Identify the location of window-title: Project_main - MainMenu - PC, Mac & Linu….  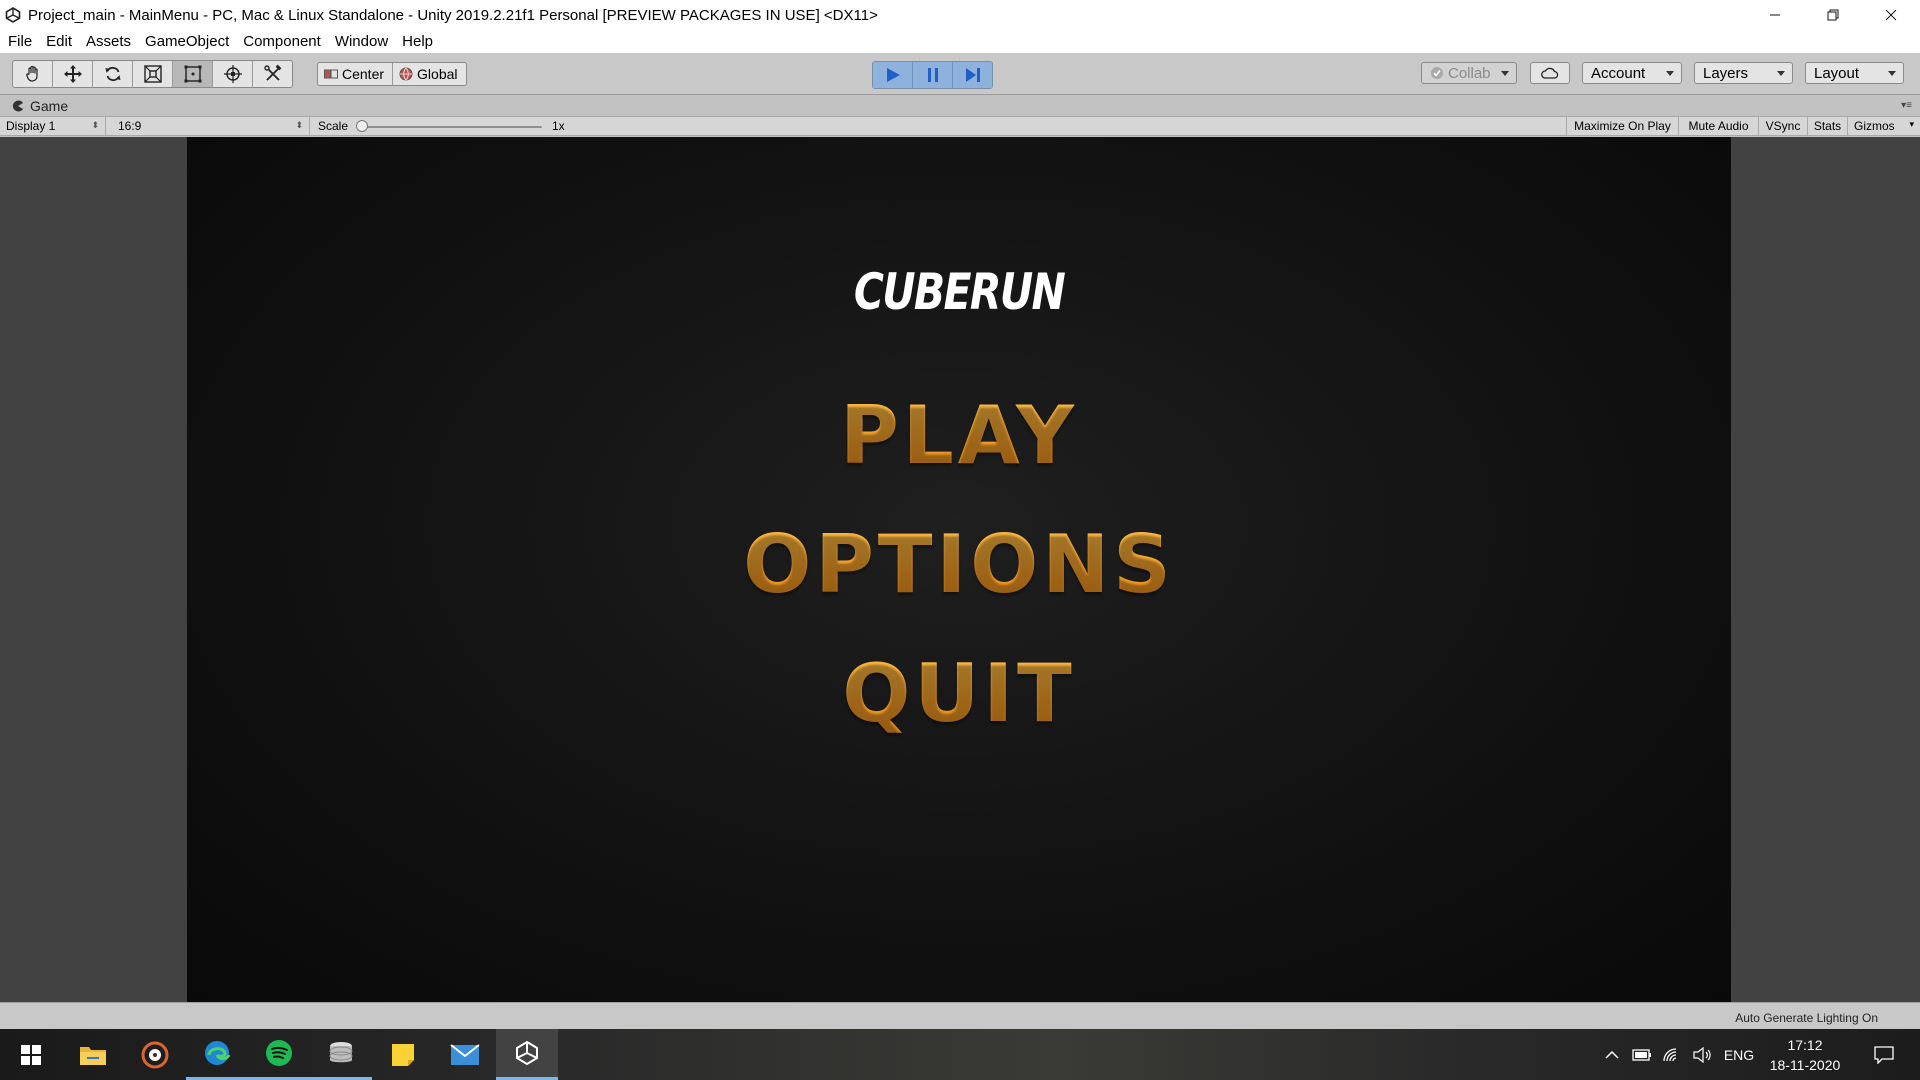
(453, 15).